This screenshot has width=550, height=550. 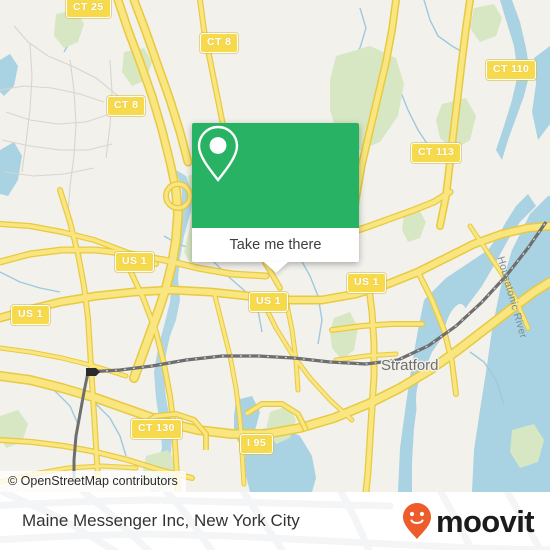 What do you see at coordinates (436, 153) in the screenshot?
I see `road-shield: CT 113` at bounding box center [436, 153].